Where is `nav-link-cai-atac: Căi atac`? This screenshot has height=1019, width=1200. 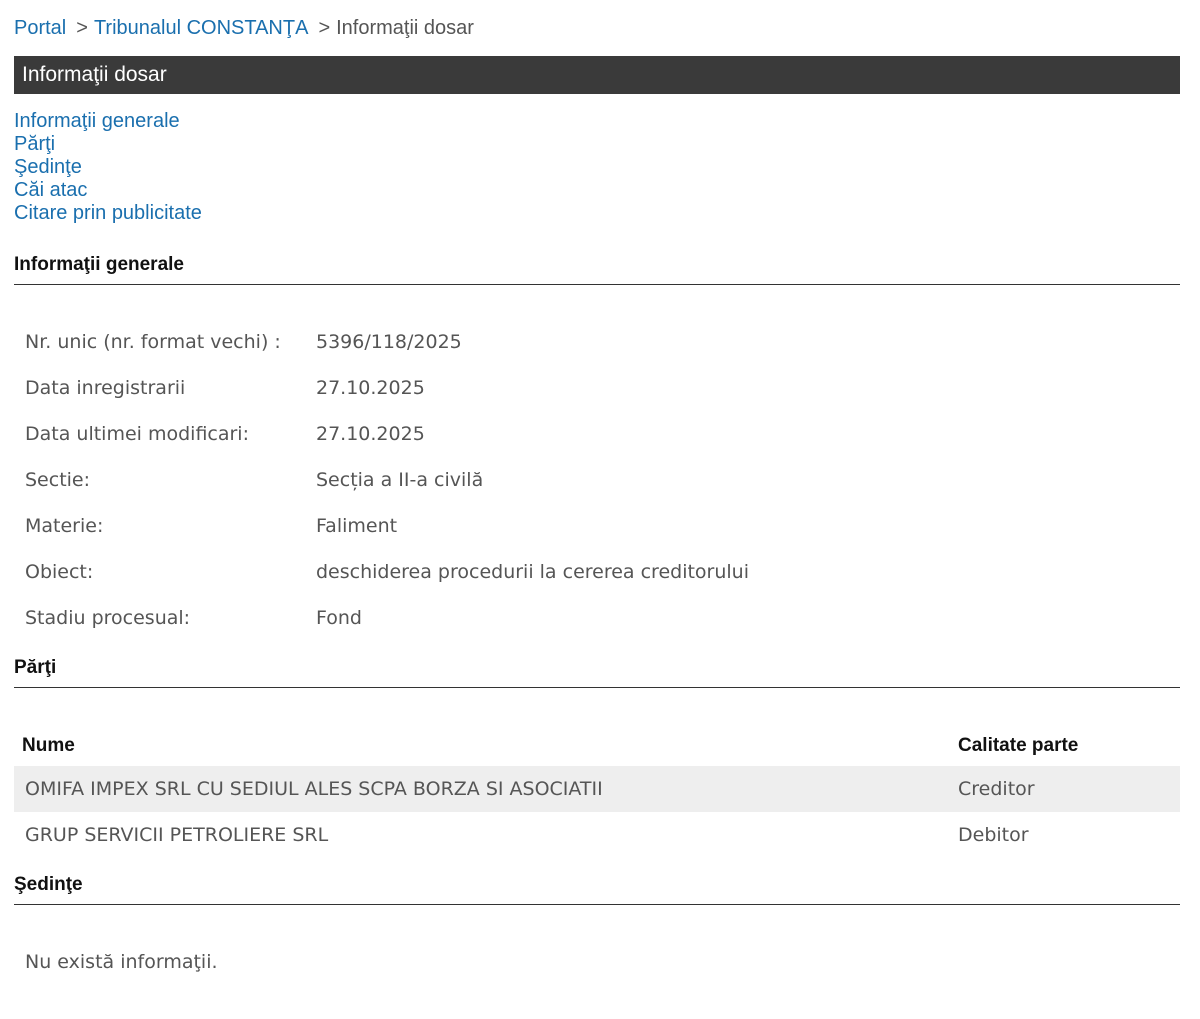
nav-link-cai-atac: Căi atac is located at coordinates (597, 190).